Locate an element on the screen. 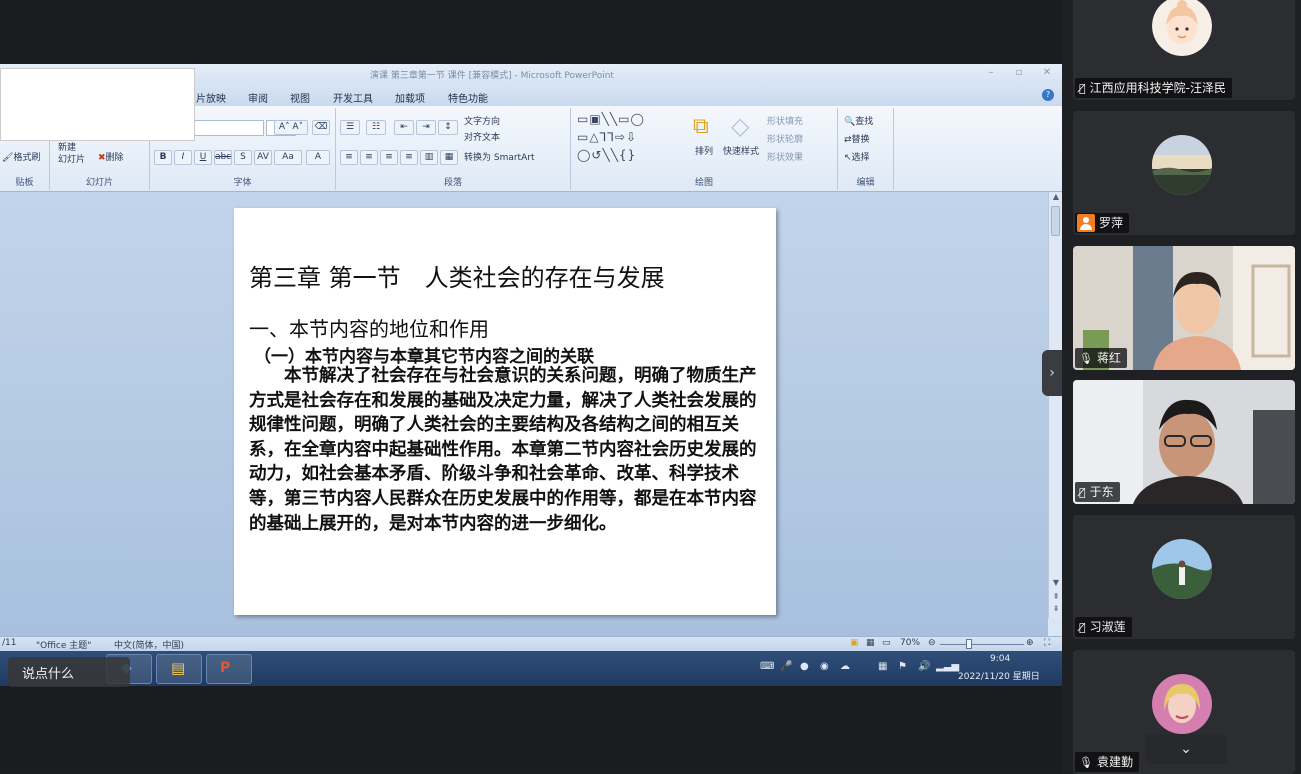 Image resolution: width=1301 pixels, height=774 pixels. scroll-down-icon: ▼ is located at coordinates (1056, 582).